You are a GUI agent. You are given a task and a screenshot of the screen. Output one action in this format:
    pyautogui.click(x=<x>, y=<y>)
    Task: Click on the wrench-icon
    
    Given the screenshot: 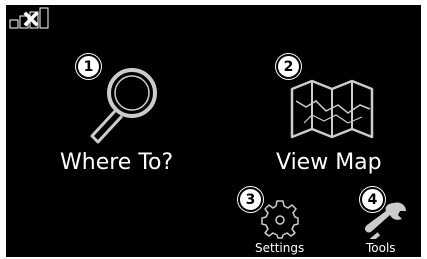 What is the action you would take?
    pyautogui.click(x=385, y=220)
    